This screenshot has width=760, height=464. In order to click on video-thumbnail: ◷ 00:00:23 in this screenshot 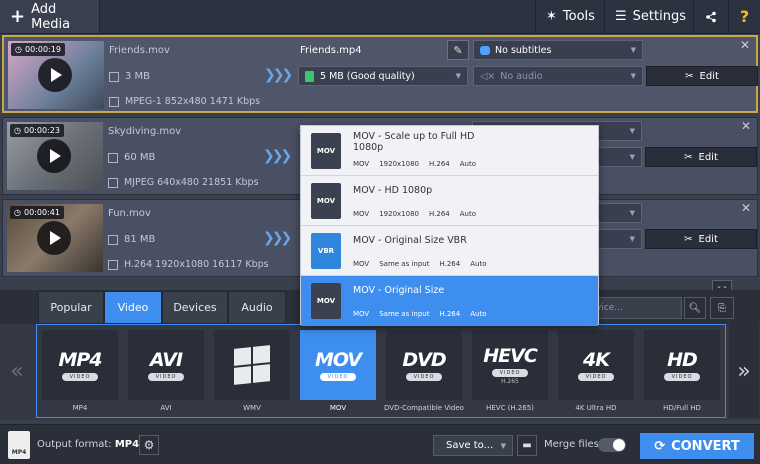, I will do `click(55, 156)`.